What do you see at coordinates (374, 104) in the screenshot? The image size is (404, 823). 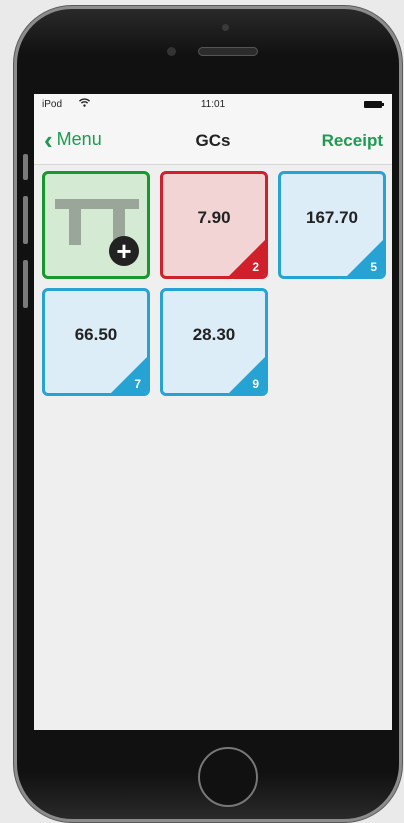 I see `battery-icon` at bounding box center [374, 104].